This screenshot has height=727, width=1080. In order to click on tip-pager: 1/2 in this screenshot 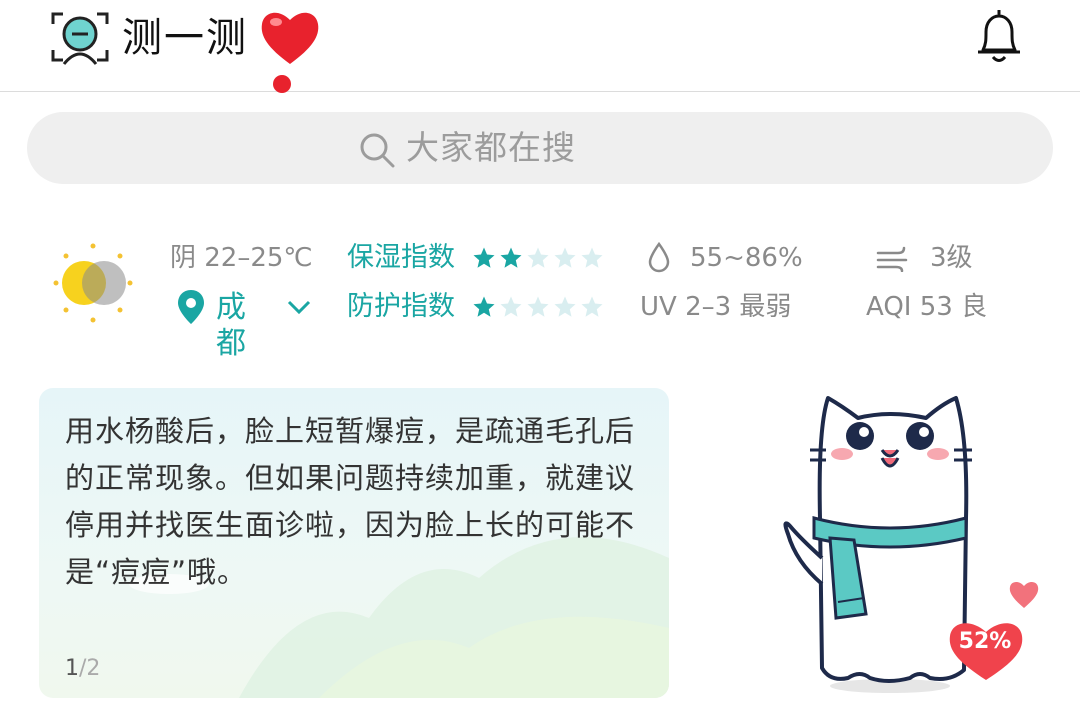, I will do `click(82, 669)`.